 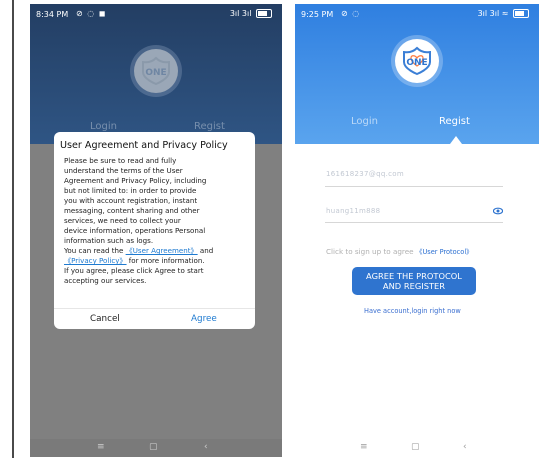 I want to click on readmore-line: You can read the 《User Agreement》 and, so click(x=156, y=251).